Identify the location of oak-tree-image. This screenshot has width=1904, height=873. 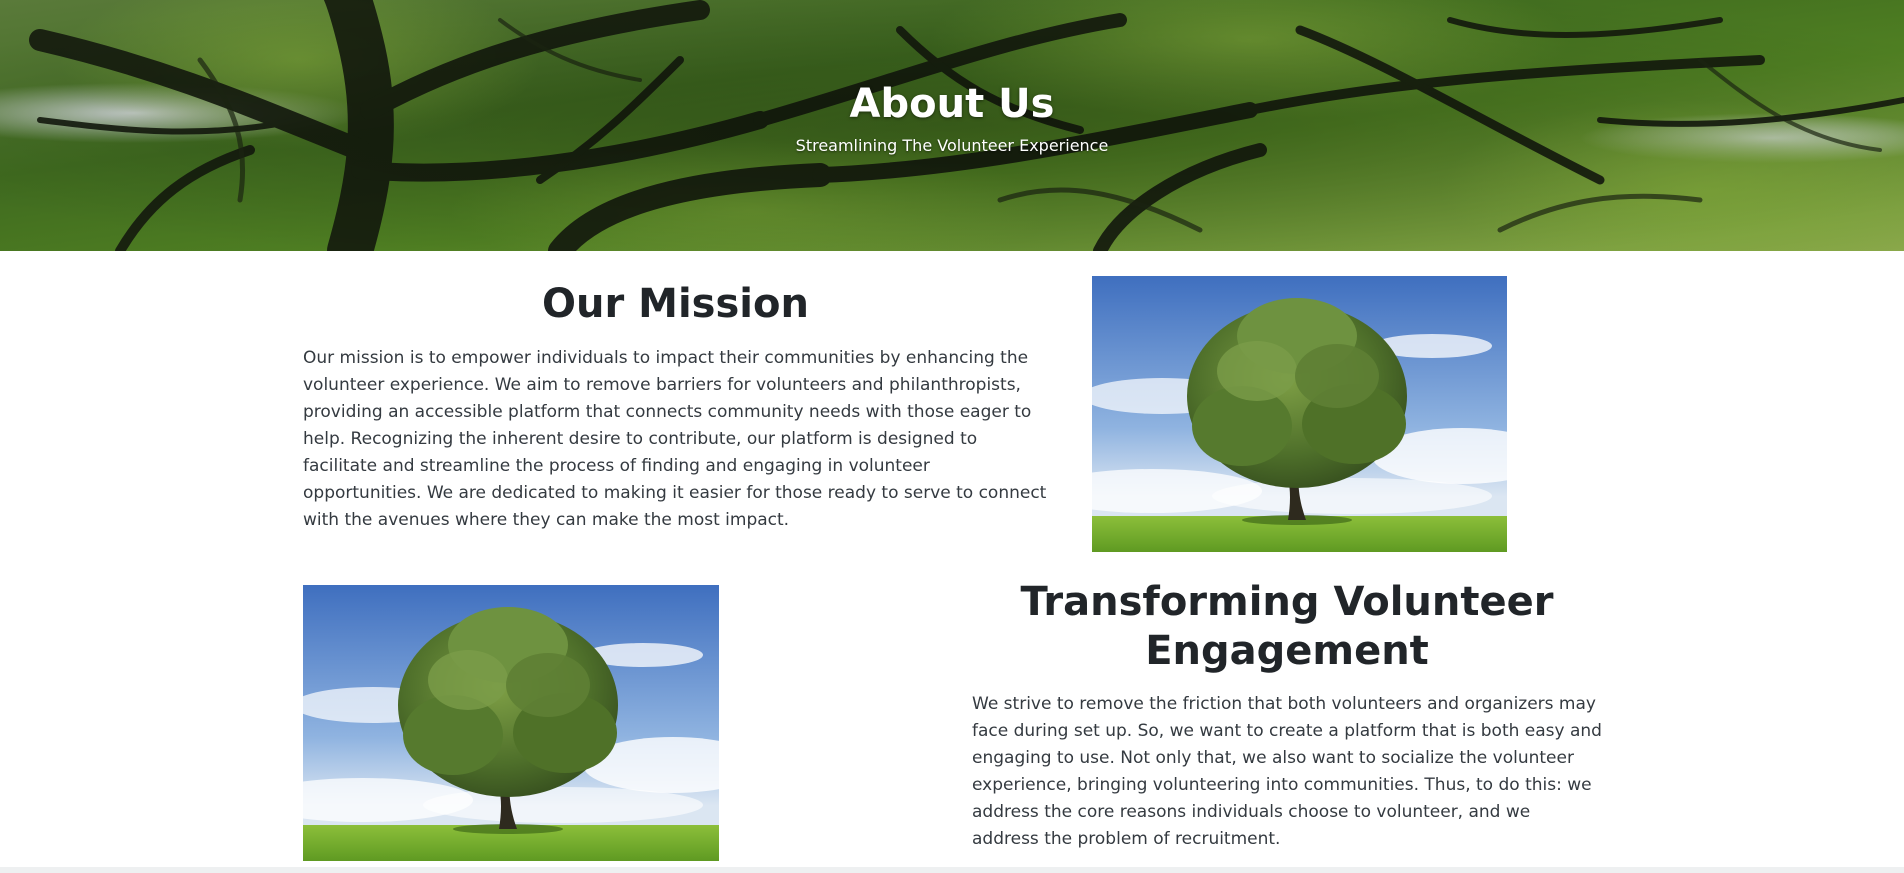
(1299, 414).